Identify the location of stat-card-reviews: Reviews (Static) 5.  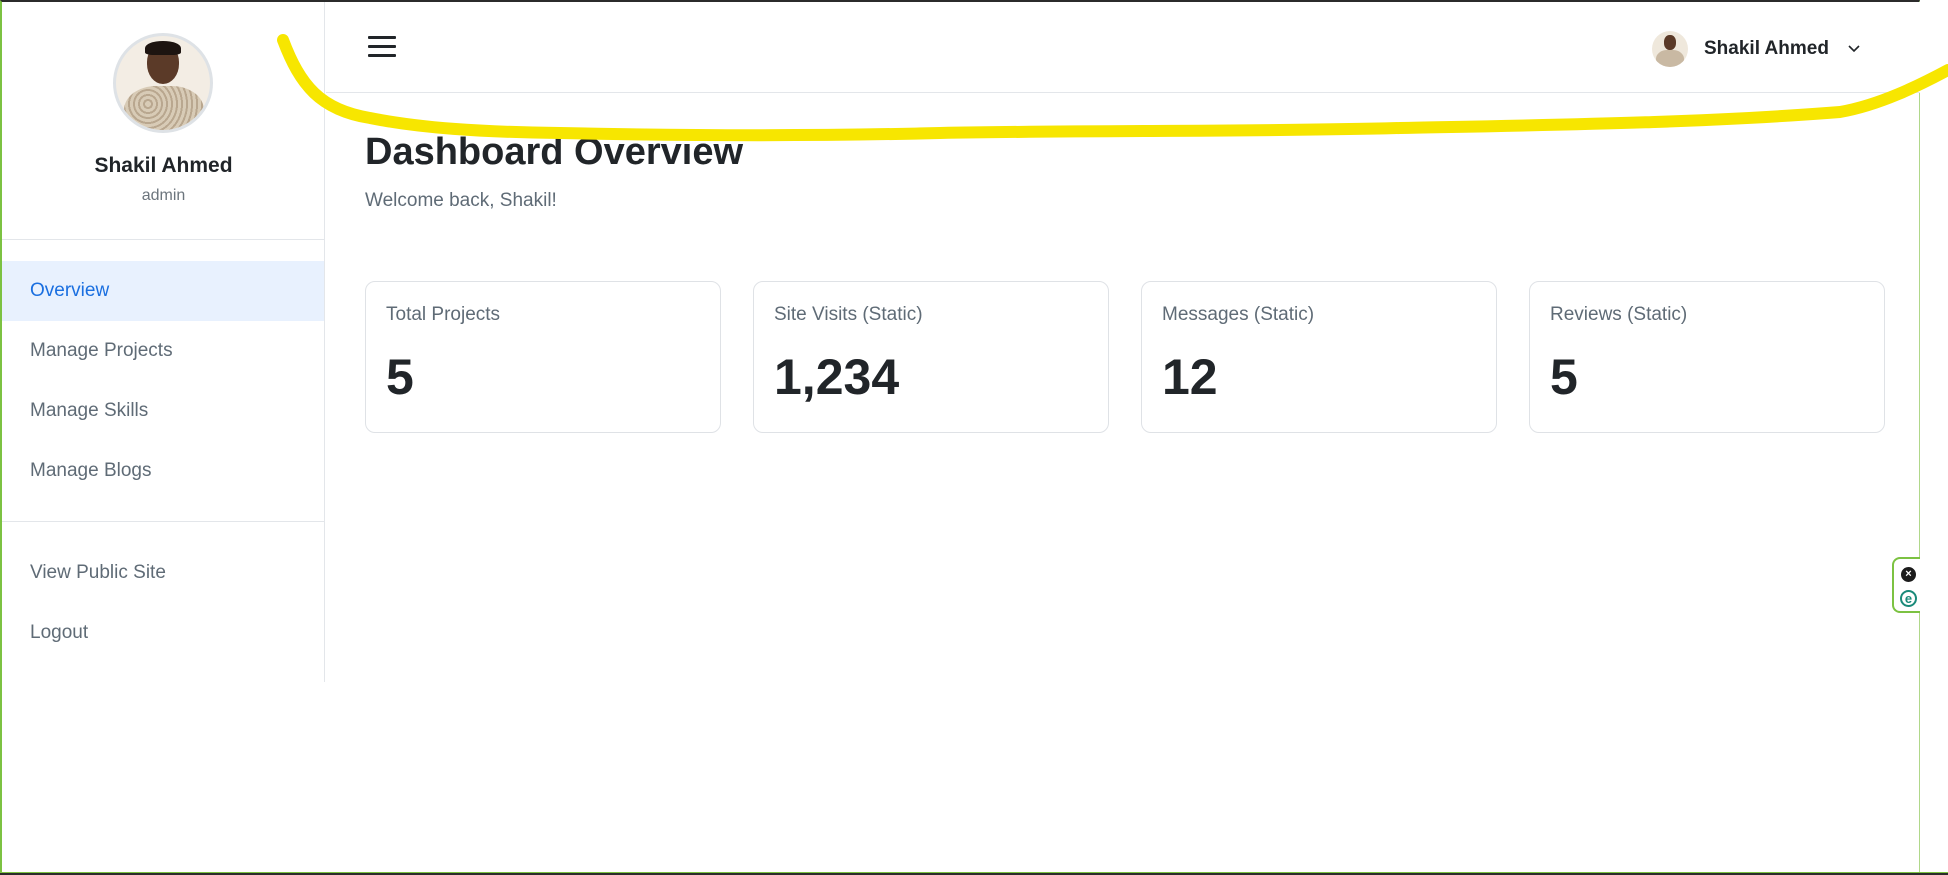
(1707, 357).